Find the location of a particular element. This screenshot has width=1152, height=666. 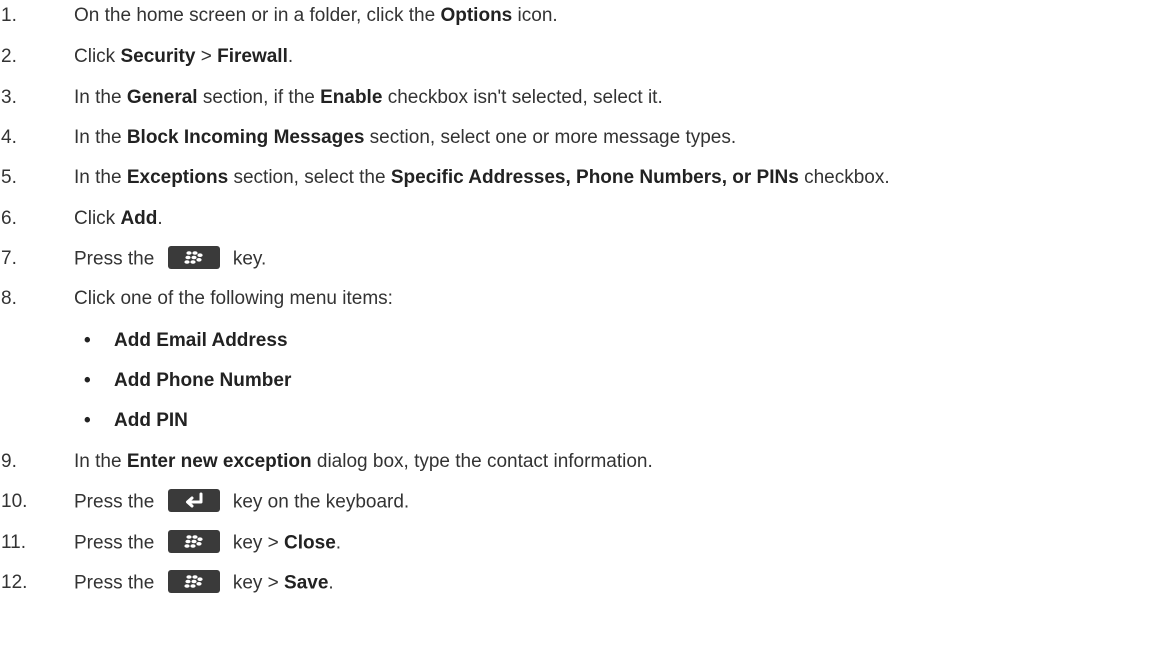

step-number: 12. is located at coordinates (14, 582).